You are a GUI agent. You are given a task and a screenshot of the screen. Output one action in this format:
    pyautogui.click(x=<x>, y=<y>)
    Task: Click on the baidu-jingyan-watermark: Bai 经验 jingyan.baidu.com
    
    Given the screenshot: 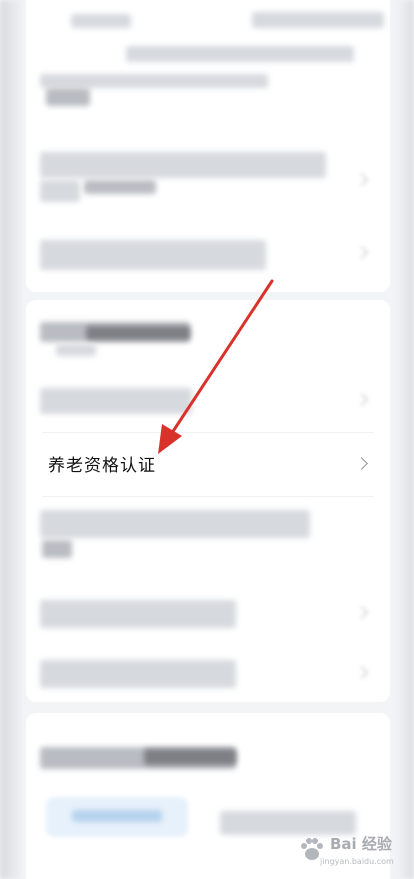 What is the action you would take?
    pyautogui.click(x=349, y=851)
    